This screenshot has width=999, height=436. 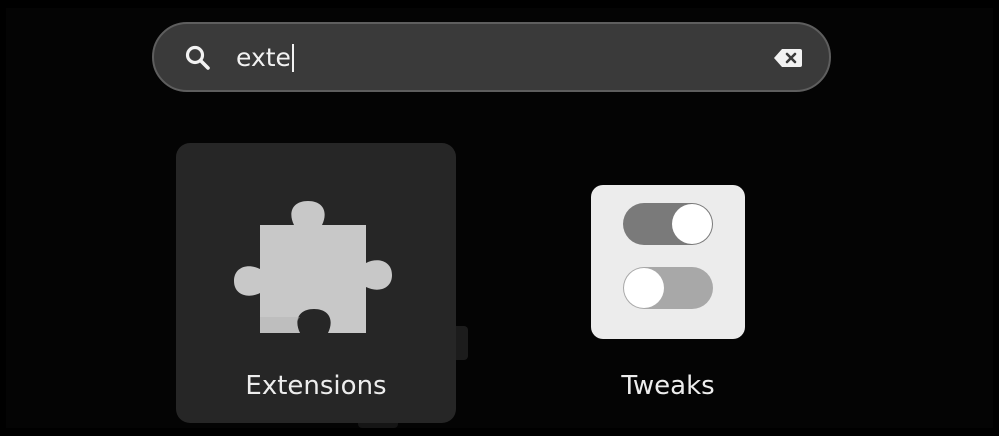 I want to click on app-label-extensions: Extensions, so click(x=316, y=386).